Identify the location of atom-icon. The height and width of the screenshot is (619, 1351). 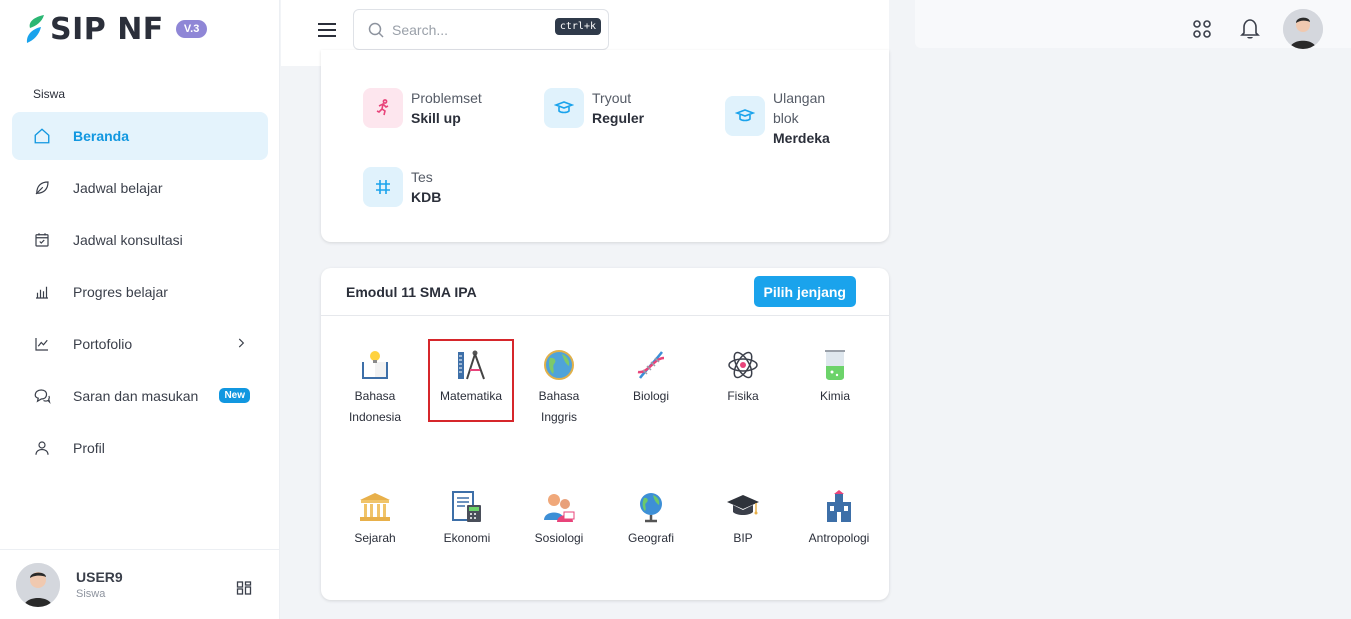
(743, 365).